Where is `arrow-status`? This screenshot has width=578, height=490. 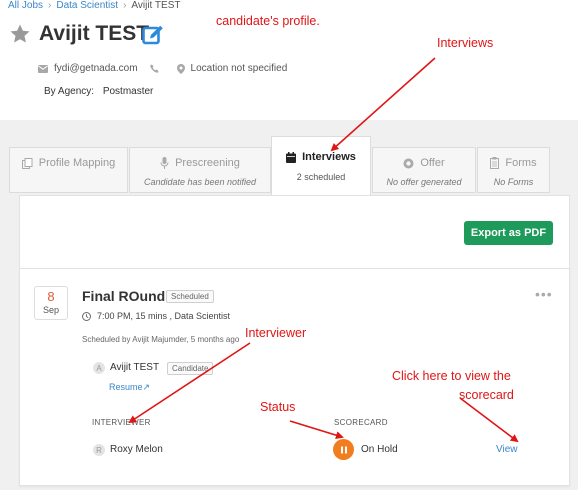
arrow-status is located at coordinates (316, 430).